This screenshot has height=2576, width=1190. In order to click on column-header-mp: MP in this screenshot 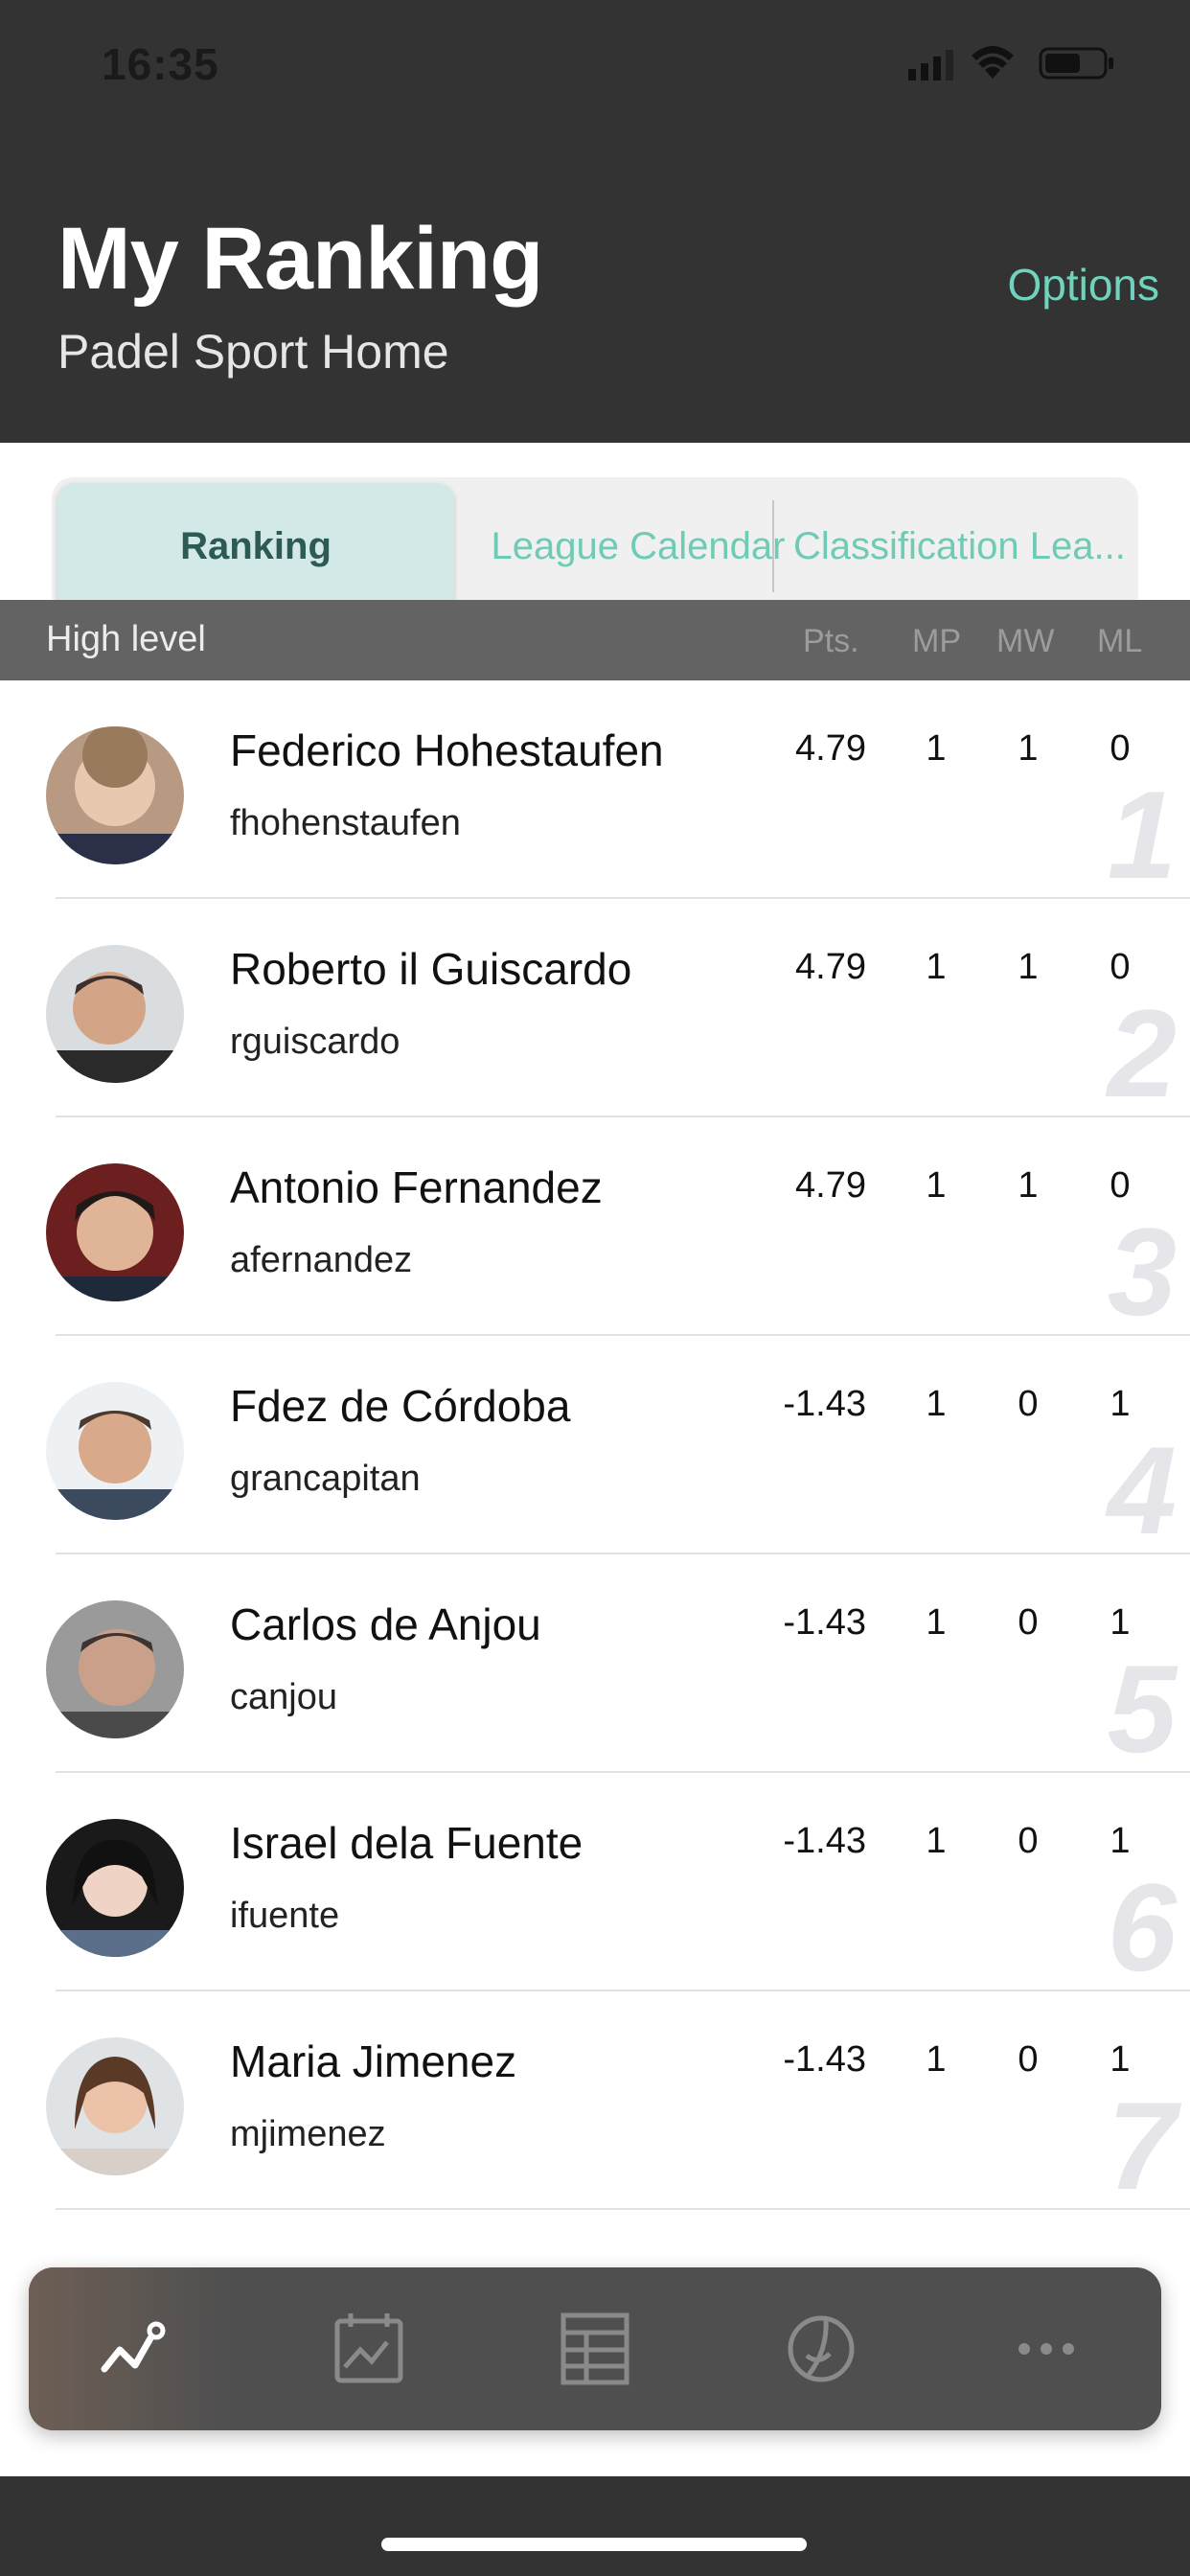, I will do `click(936, 641)`.